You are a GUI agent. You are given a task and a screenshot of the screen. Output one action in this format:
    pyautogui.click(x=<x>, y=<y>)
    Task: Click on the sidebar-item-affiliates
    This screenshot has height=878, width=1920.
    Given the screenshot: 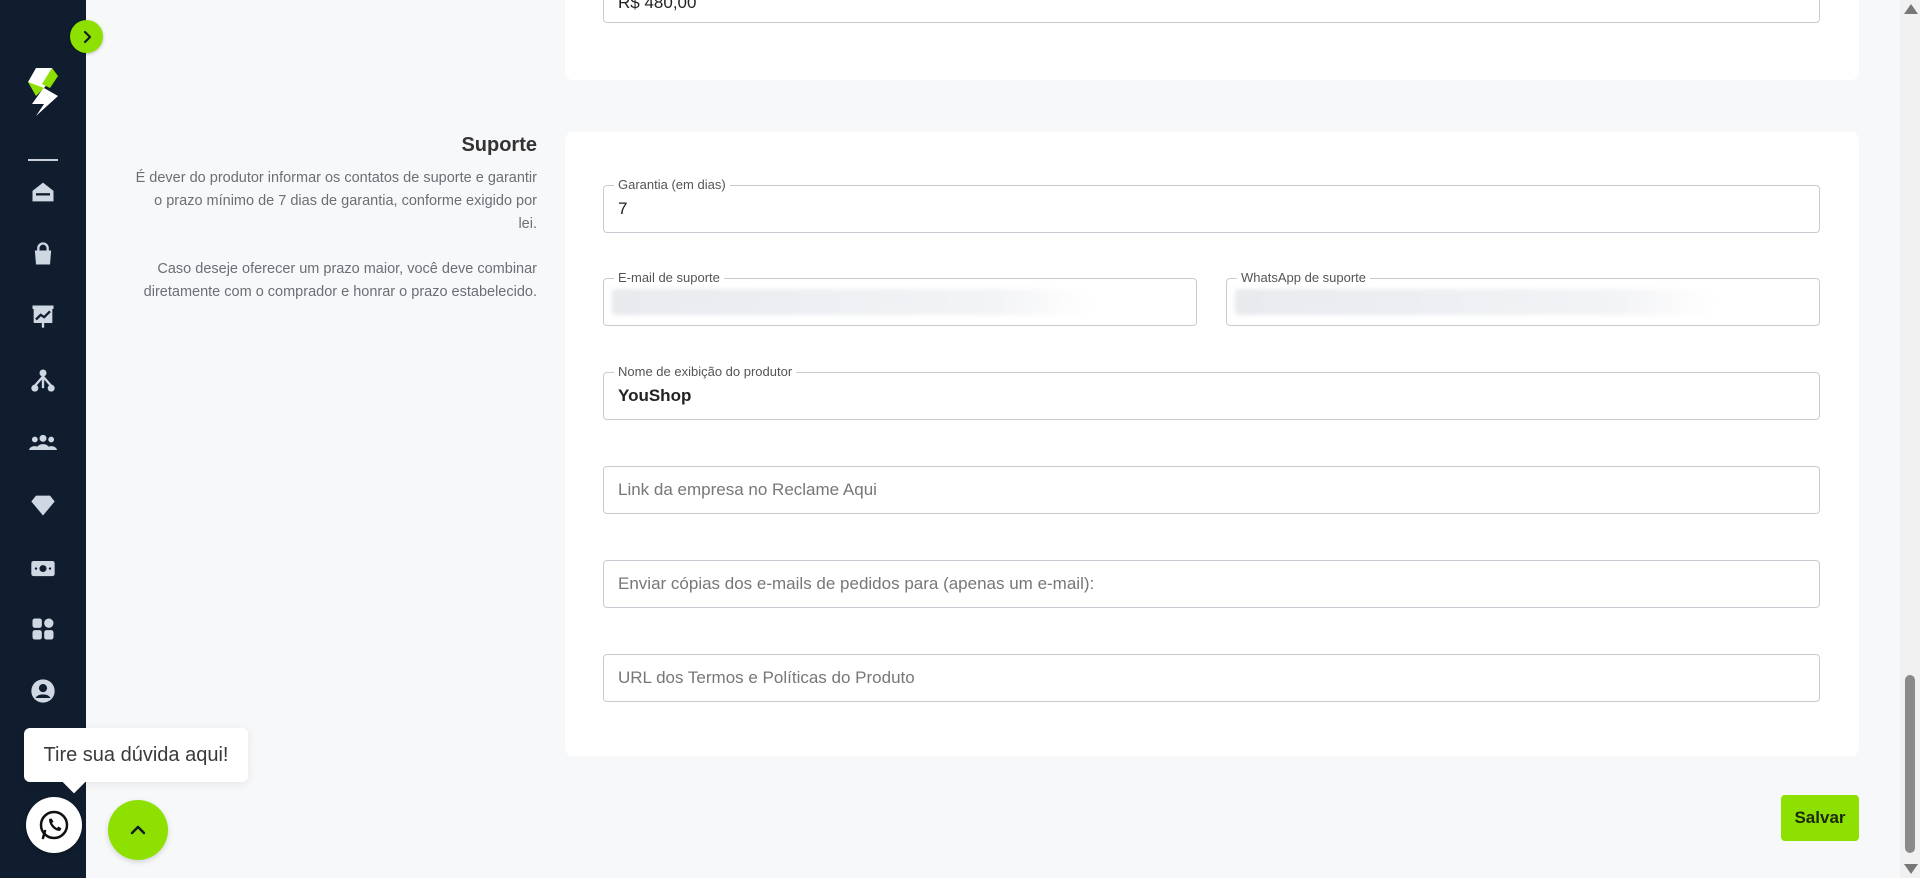 What is the action you would take?
    pyautogui.click(x=43, y=380)
    